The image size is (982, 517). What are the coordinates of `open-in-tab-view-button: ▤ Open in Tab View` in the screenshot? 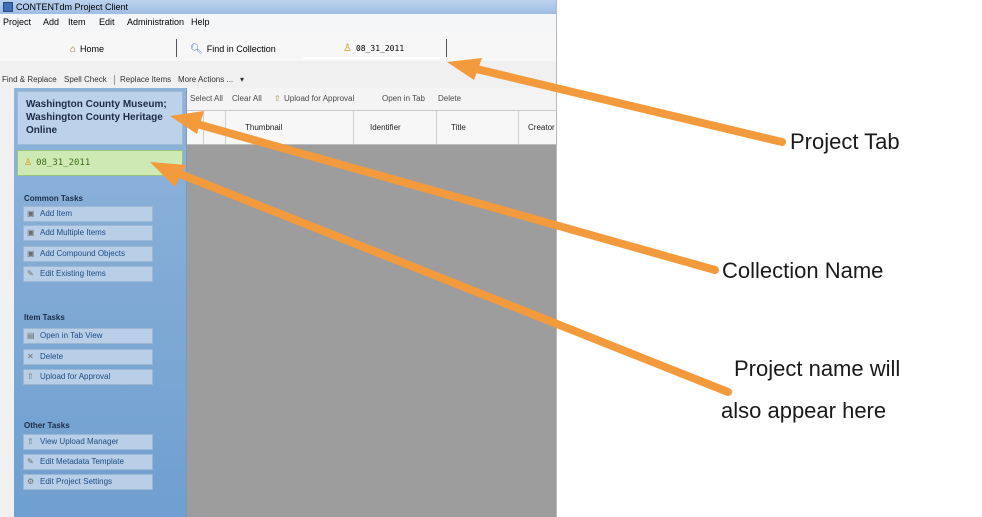 It's located at (88, 336).